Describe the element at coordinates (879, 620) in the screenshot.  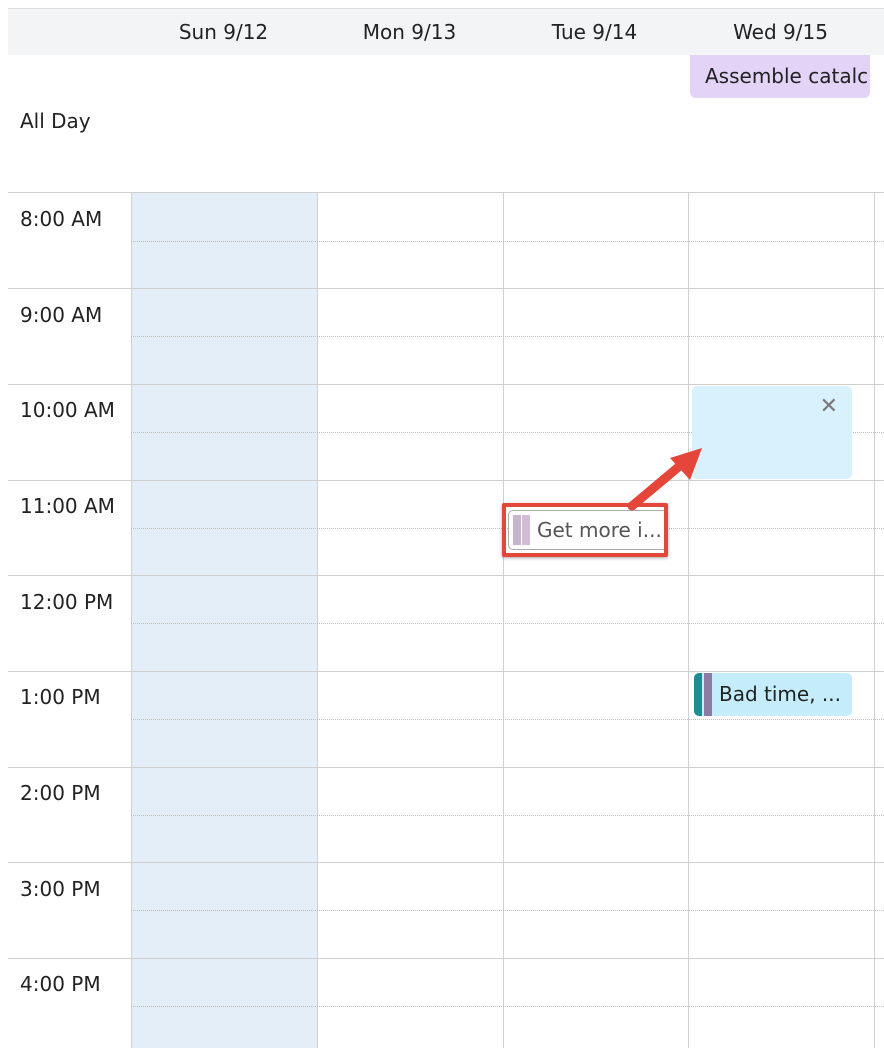
I see `day-column-next` at that location.